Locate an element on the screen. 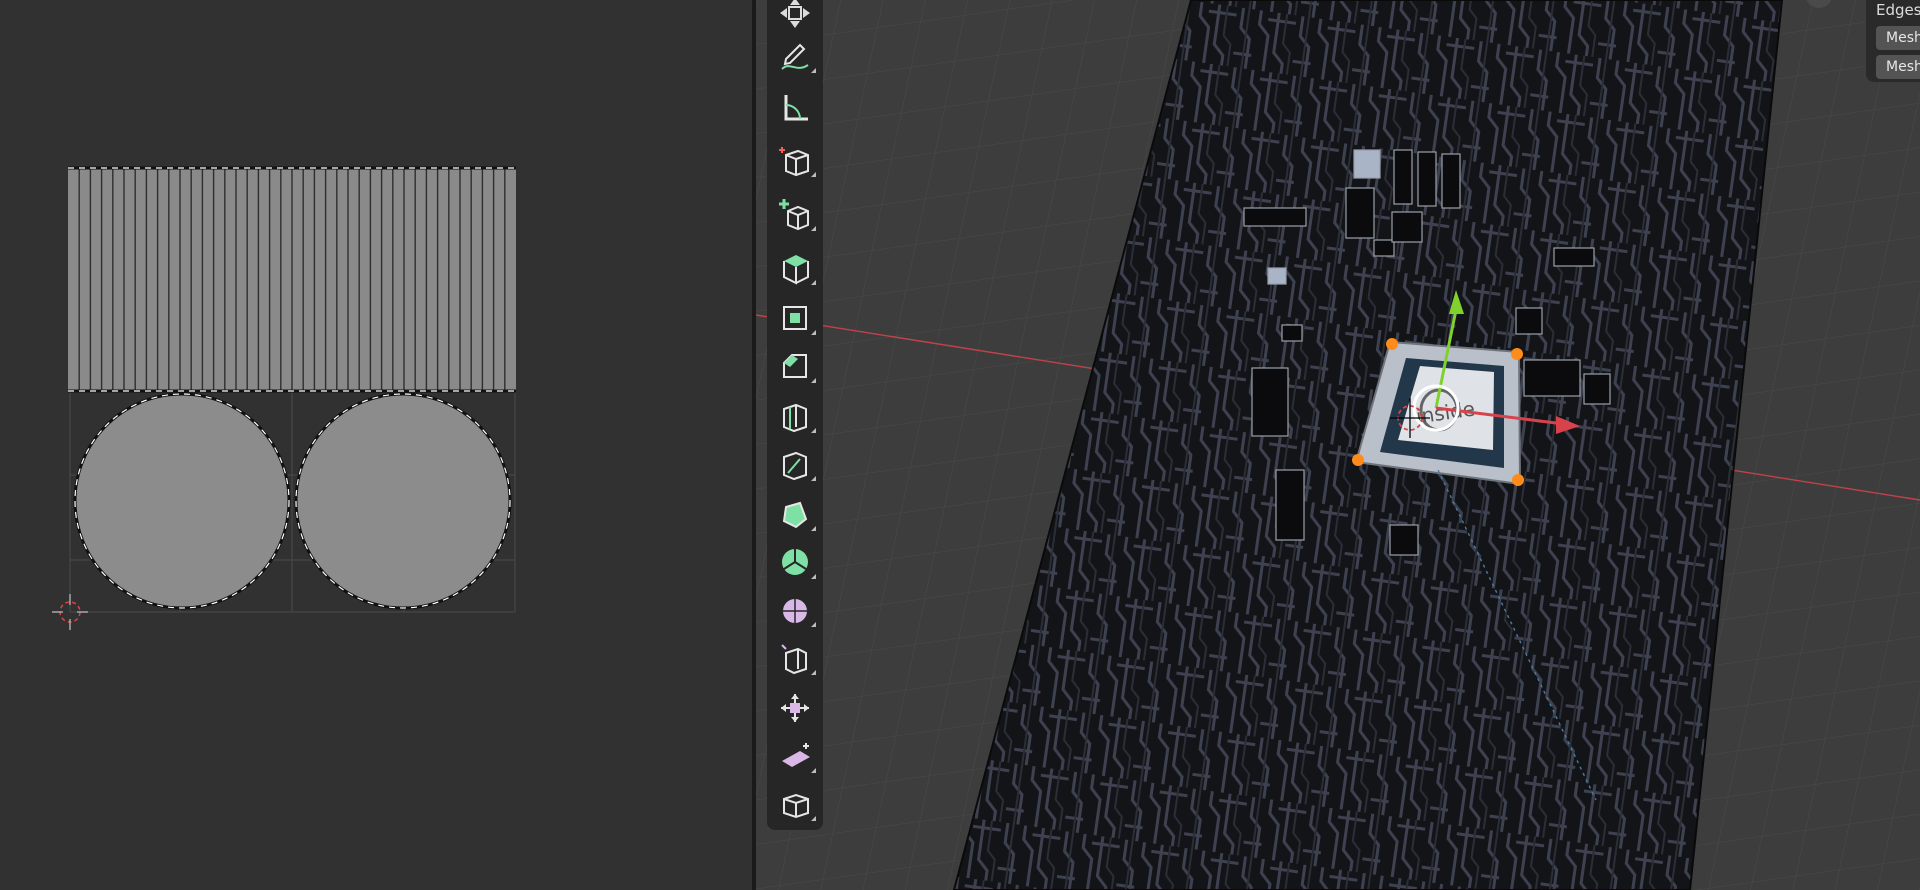  bevel-tool-button is located at coordinates (795, 366).